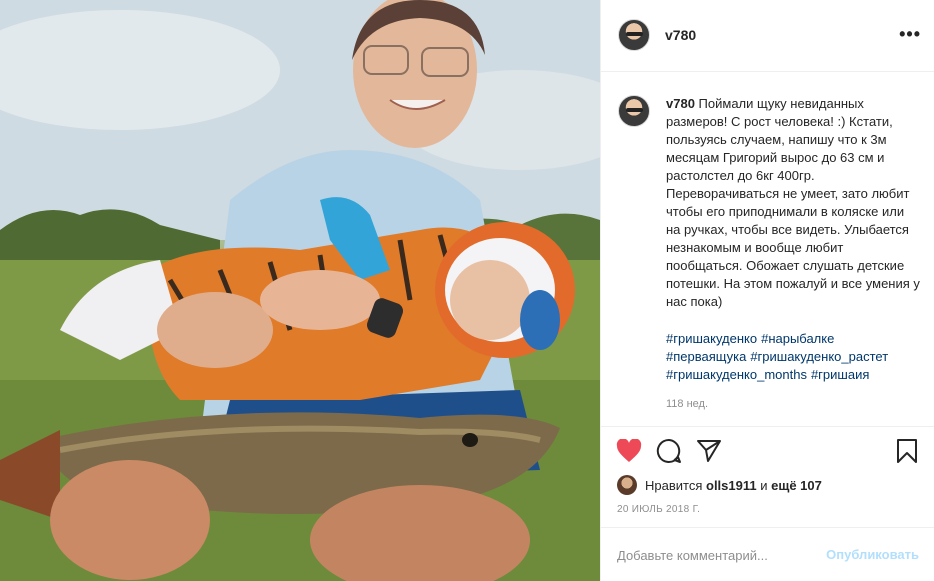 This screenshot has height=581, width=934. Describe the element at coordinates (840, 374) in the screenshot. I see `hashtag-link: #гришаия` at that location.